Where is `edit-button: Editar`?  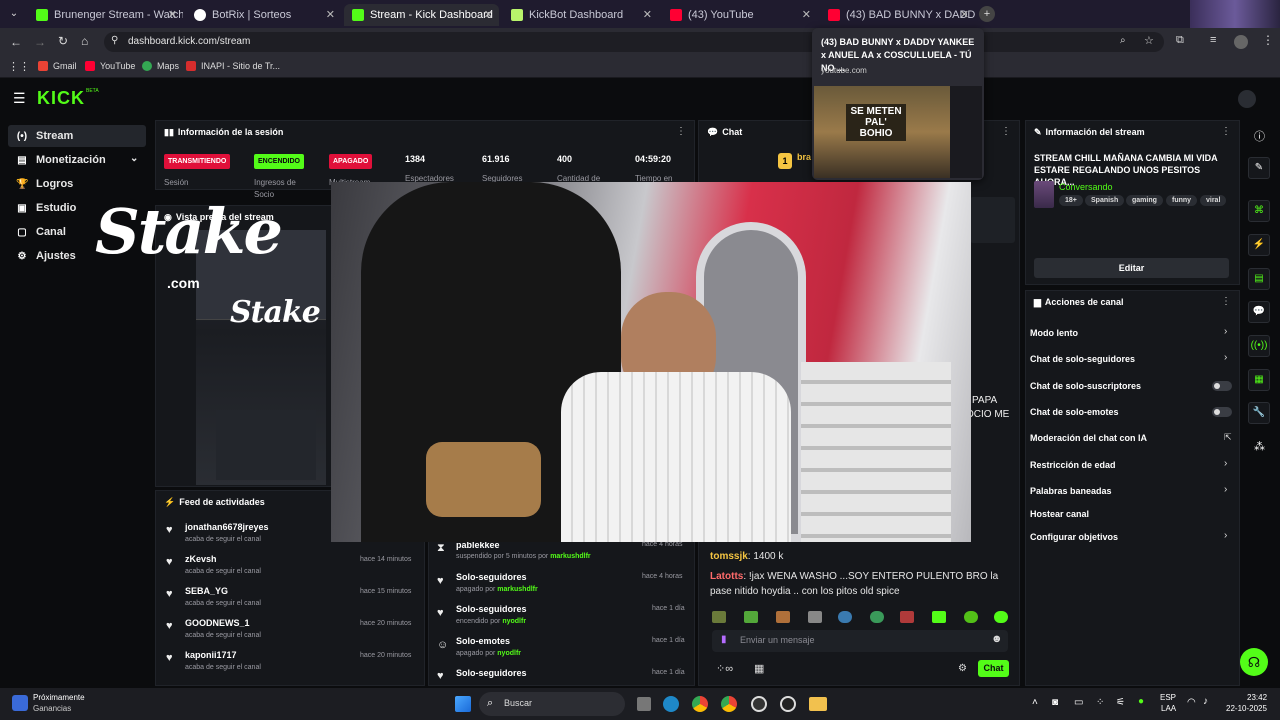
edit-button: Editar is located at coordinates (1131, 268).